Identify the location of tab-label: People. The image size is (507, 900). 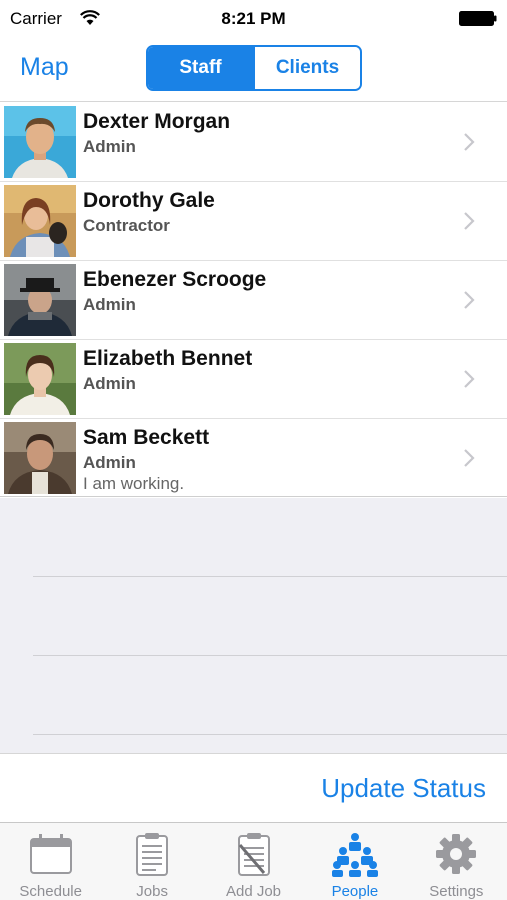
(355, 891).